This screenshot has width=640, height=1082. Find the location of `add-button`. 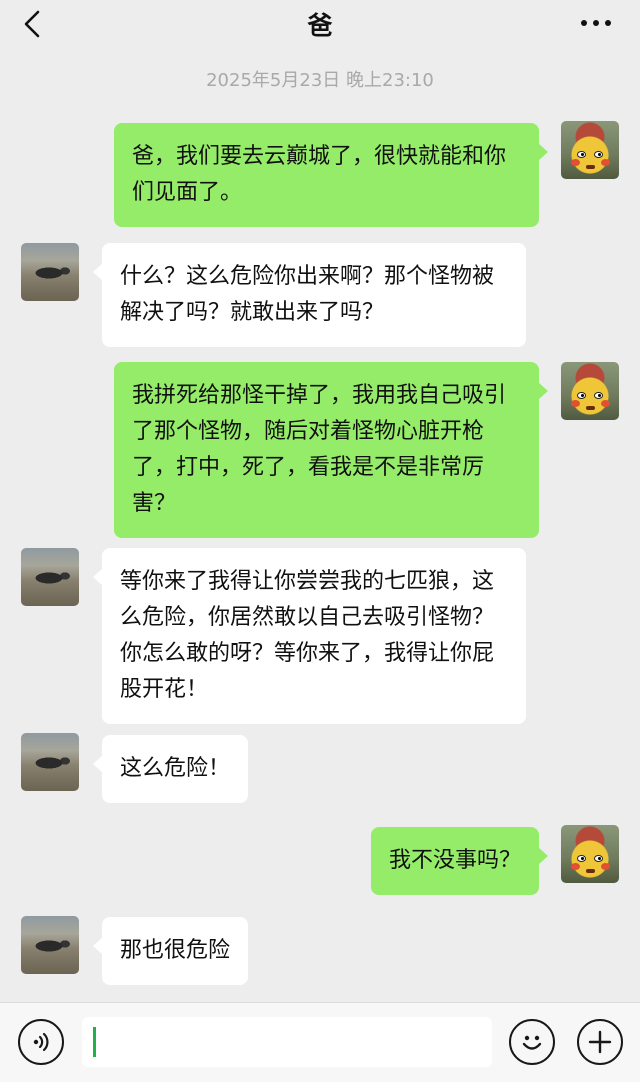

add-button is located at coordinates (600, 1042).